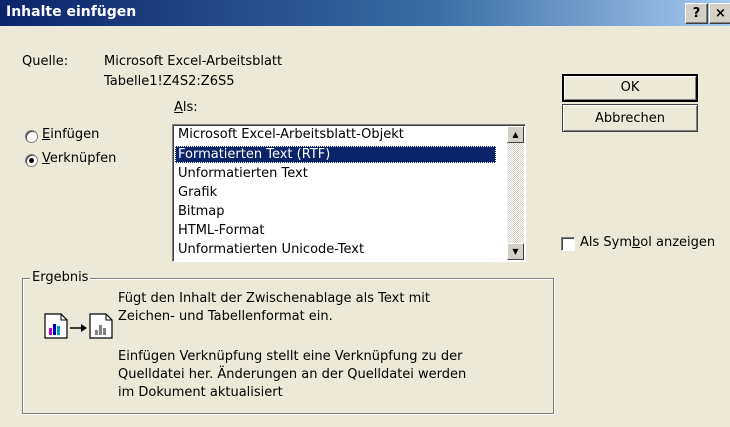 This screenshot has width=730, height=427. Describe the element at coordinates (515, 134) in the screenshot. I see `scroll-up-button: ▲` at that location.